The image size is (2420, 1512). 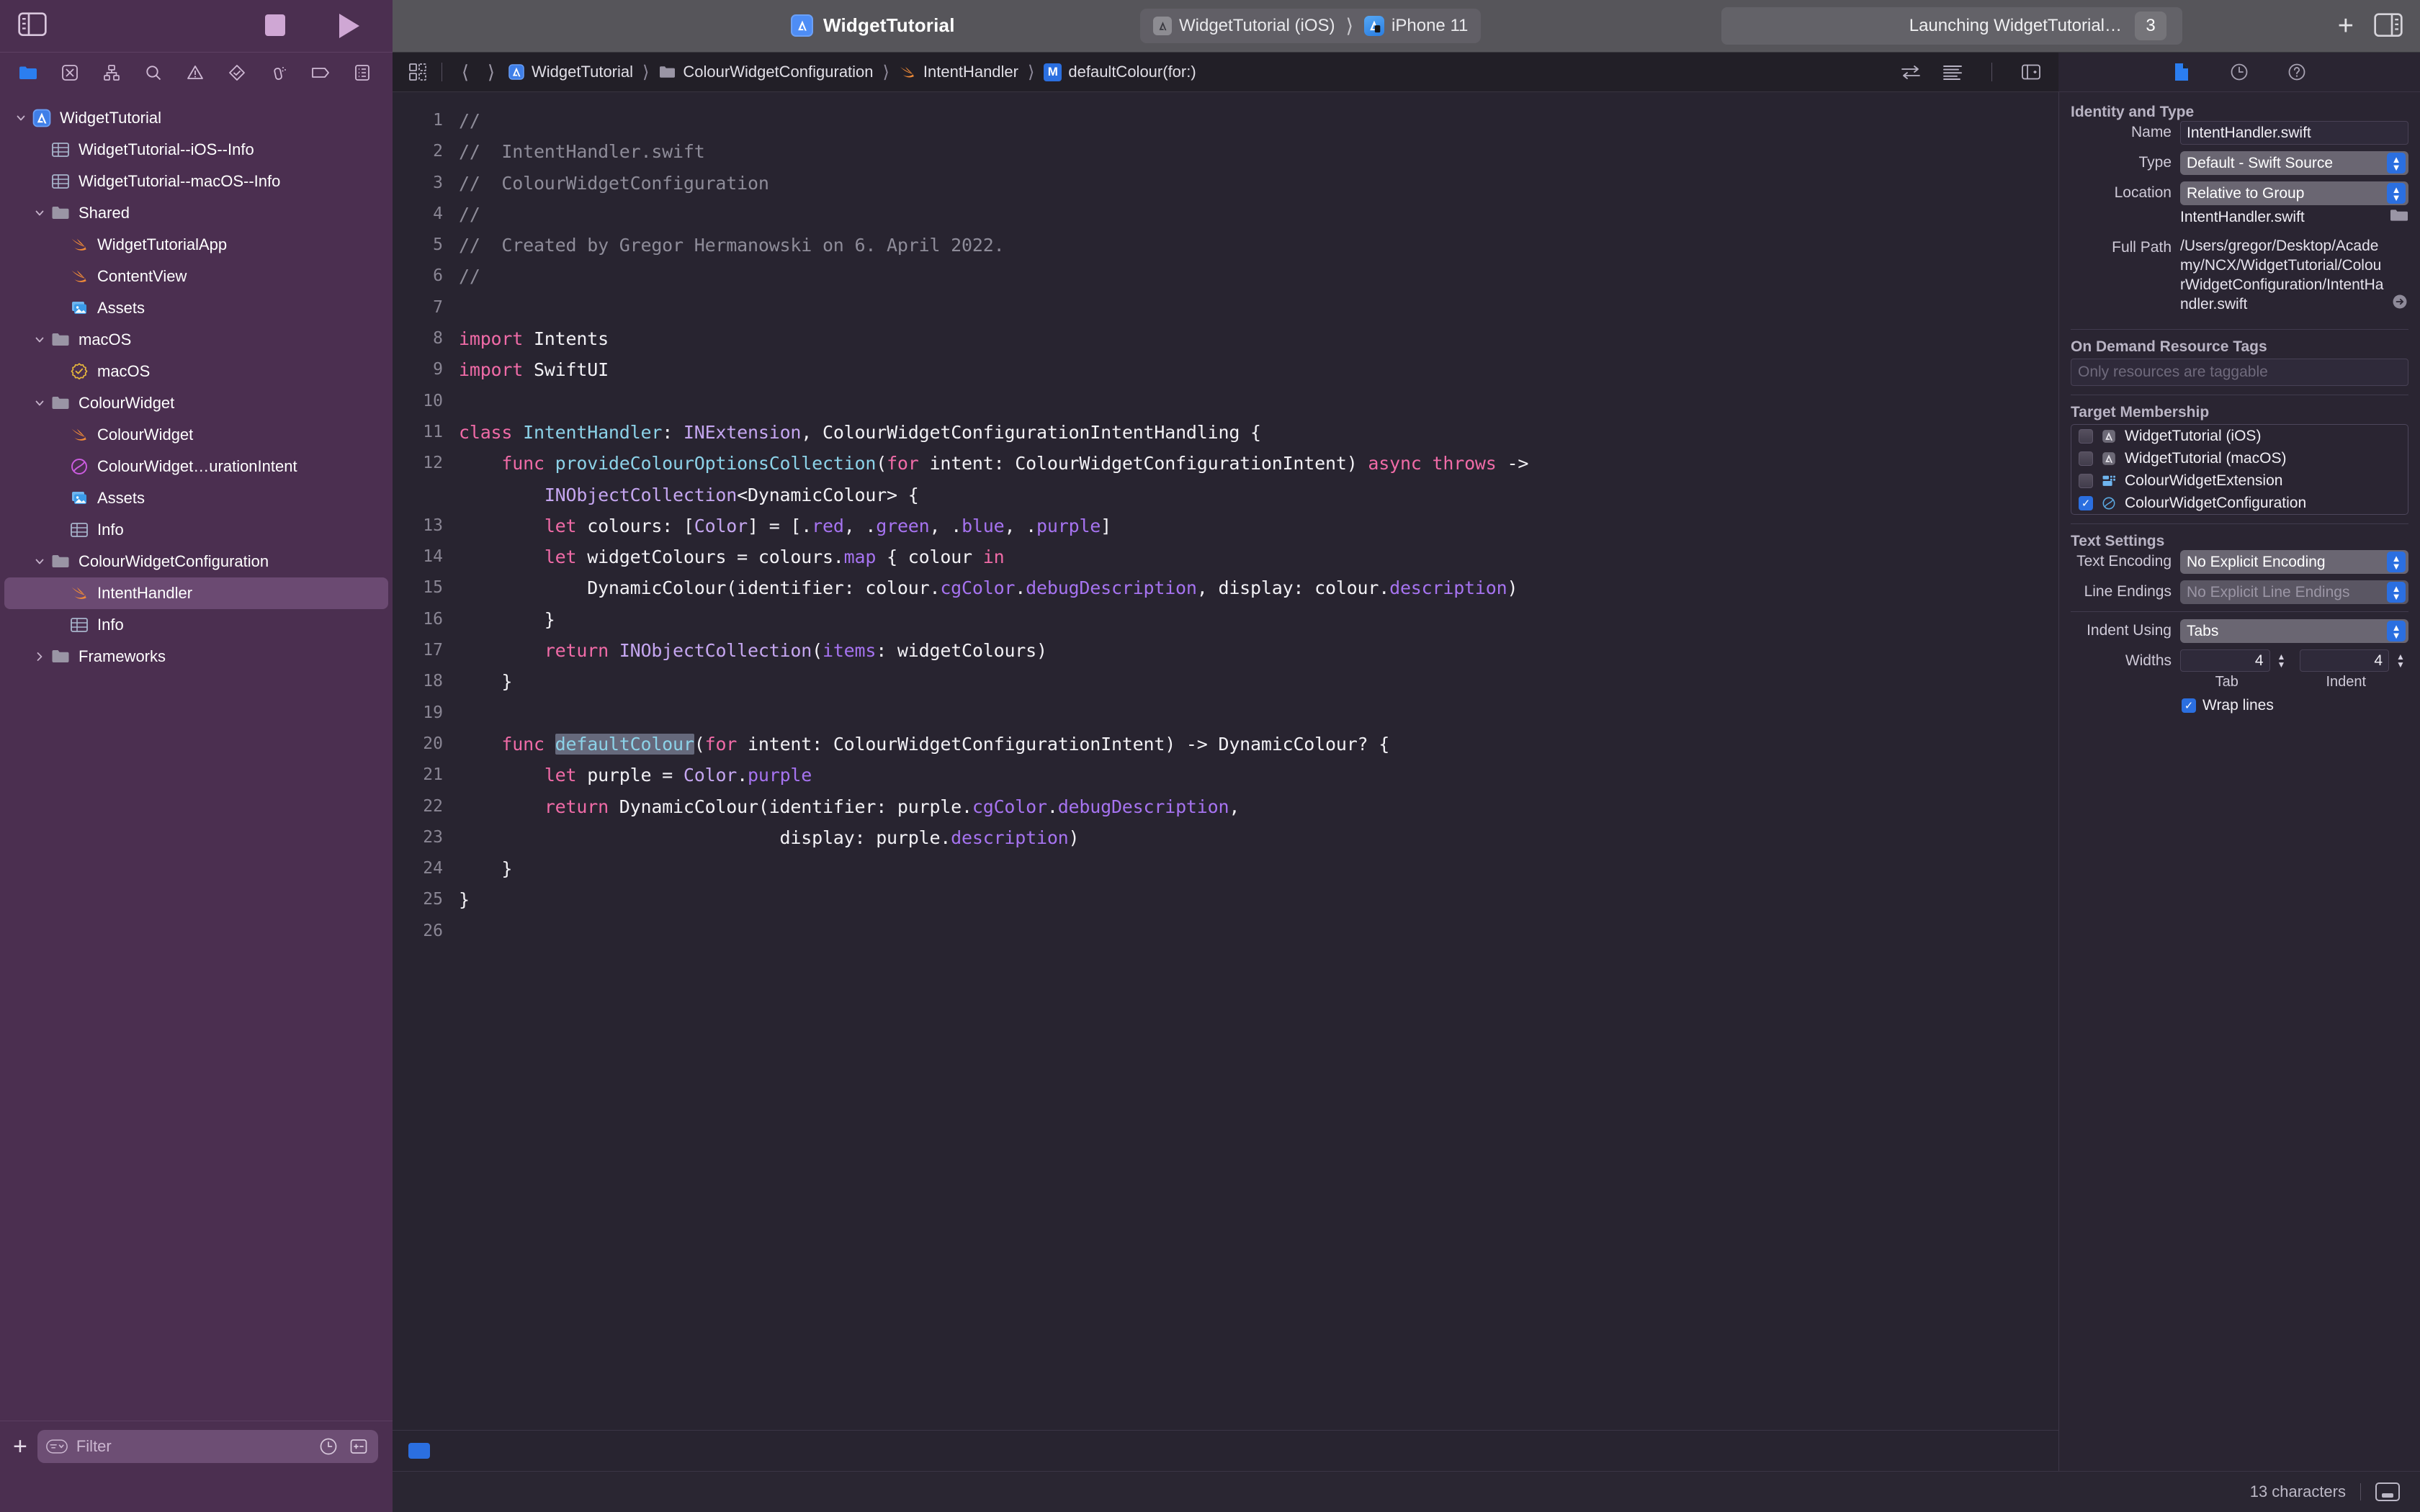 What do you see at coordinates (2086, 502) in the screenshot?
I see `target-checkbox: ✓` at bounding box center [2086, 502].